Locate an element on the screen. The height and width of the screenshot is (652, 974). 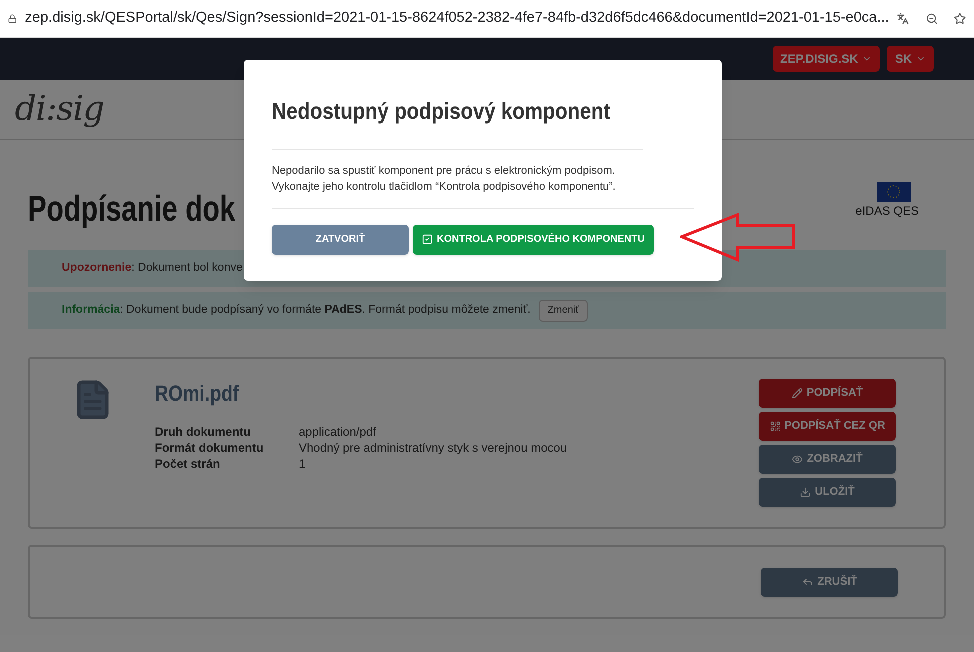
property-label: Druh dokumentu is located at coordinates (203, 432).